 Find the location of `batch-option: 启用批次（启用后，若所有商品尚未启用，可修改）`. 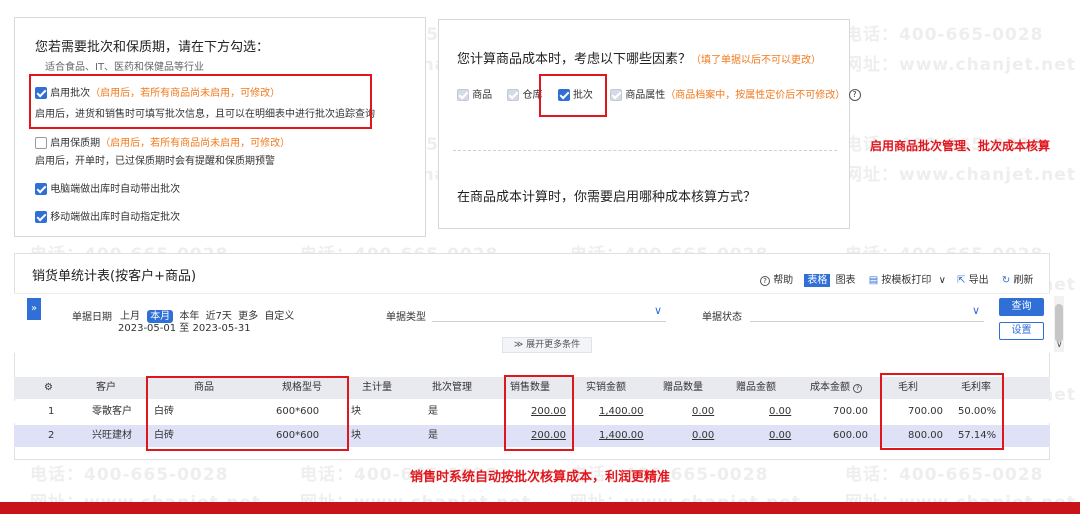

batch-option: 启用批次（启用后，若所有商品尚未启用，可修改） is located at coordinates (157, 91).